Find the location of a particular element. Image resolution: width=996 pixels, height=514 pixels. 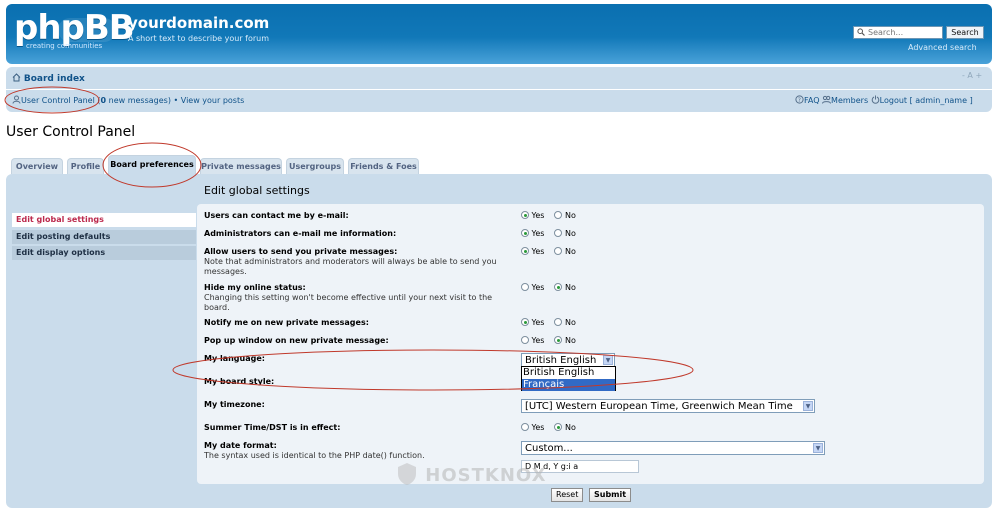

language-option: British English is located at coordinates (568, 373).